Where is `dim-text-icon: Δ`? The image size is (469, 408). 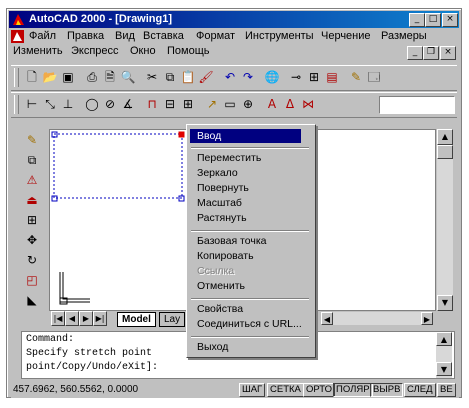 dim-text-icon: Δ is located at coordinates (290, 104).